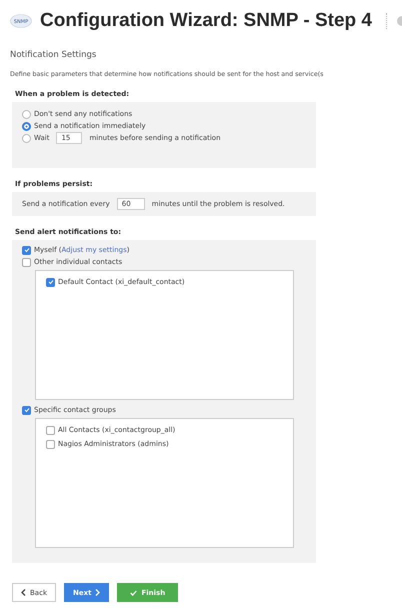  What do you see at coordinates (97, 592) in the screenshot?
I see `chevron-right-icon` at bounding box center [97, 592].